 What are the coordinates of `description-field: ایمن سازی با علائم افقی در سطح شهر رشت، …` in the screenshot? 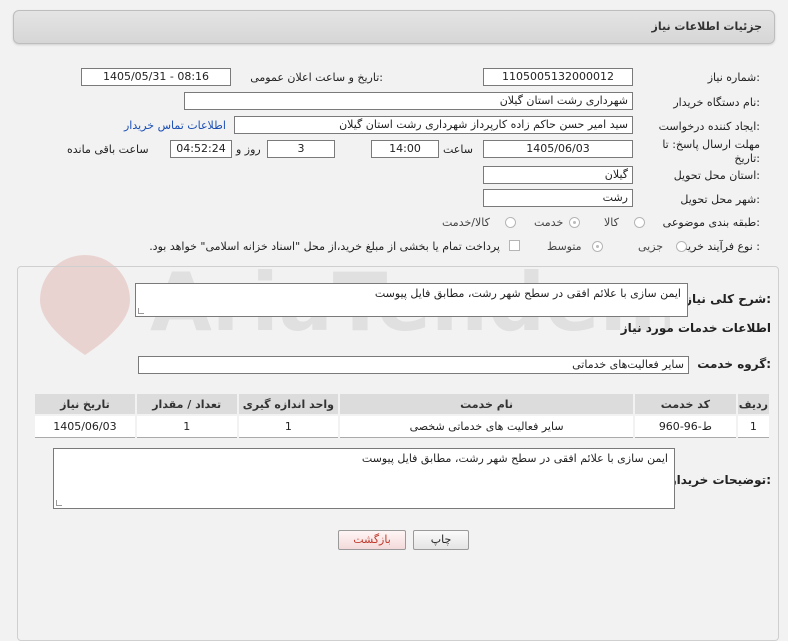 It's located at (411, 300).